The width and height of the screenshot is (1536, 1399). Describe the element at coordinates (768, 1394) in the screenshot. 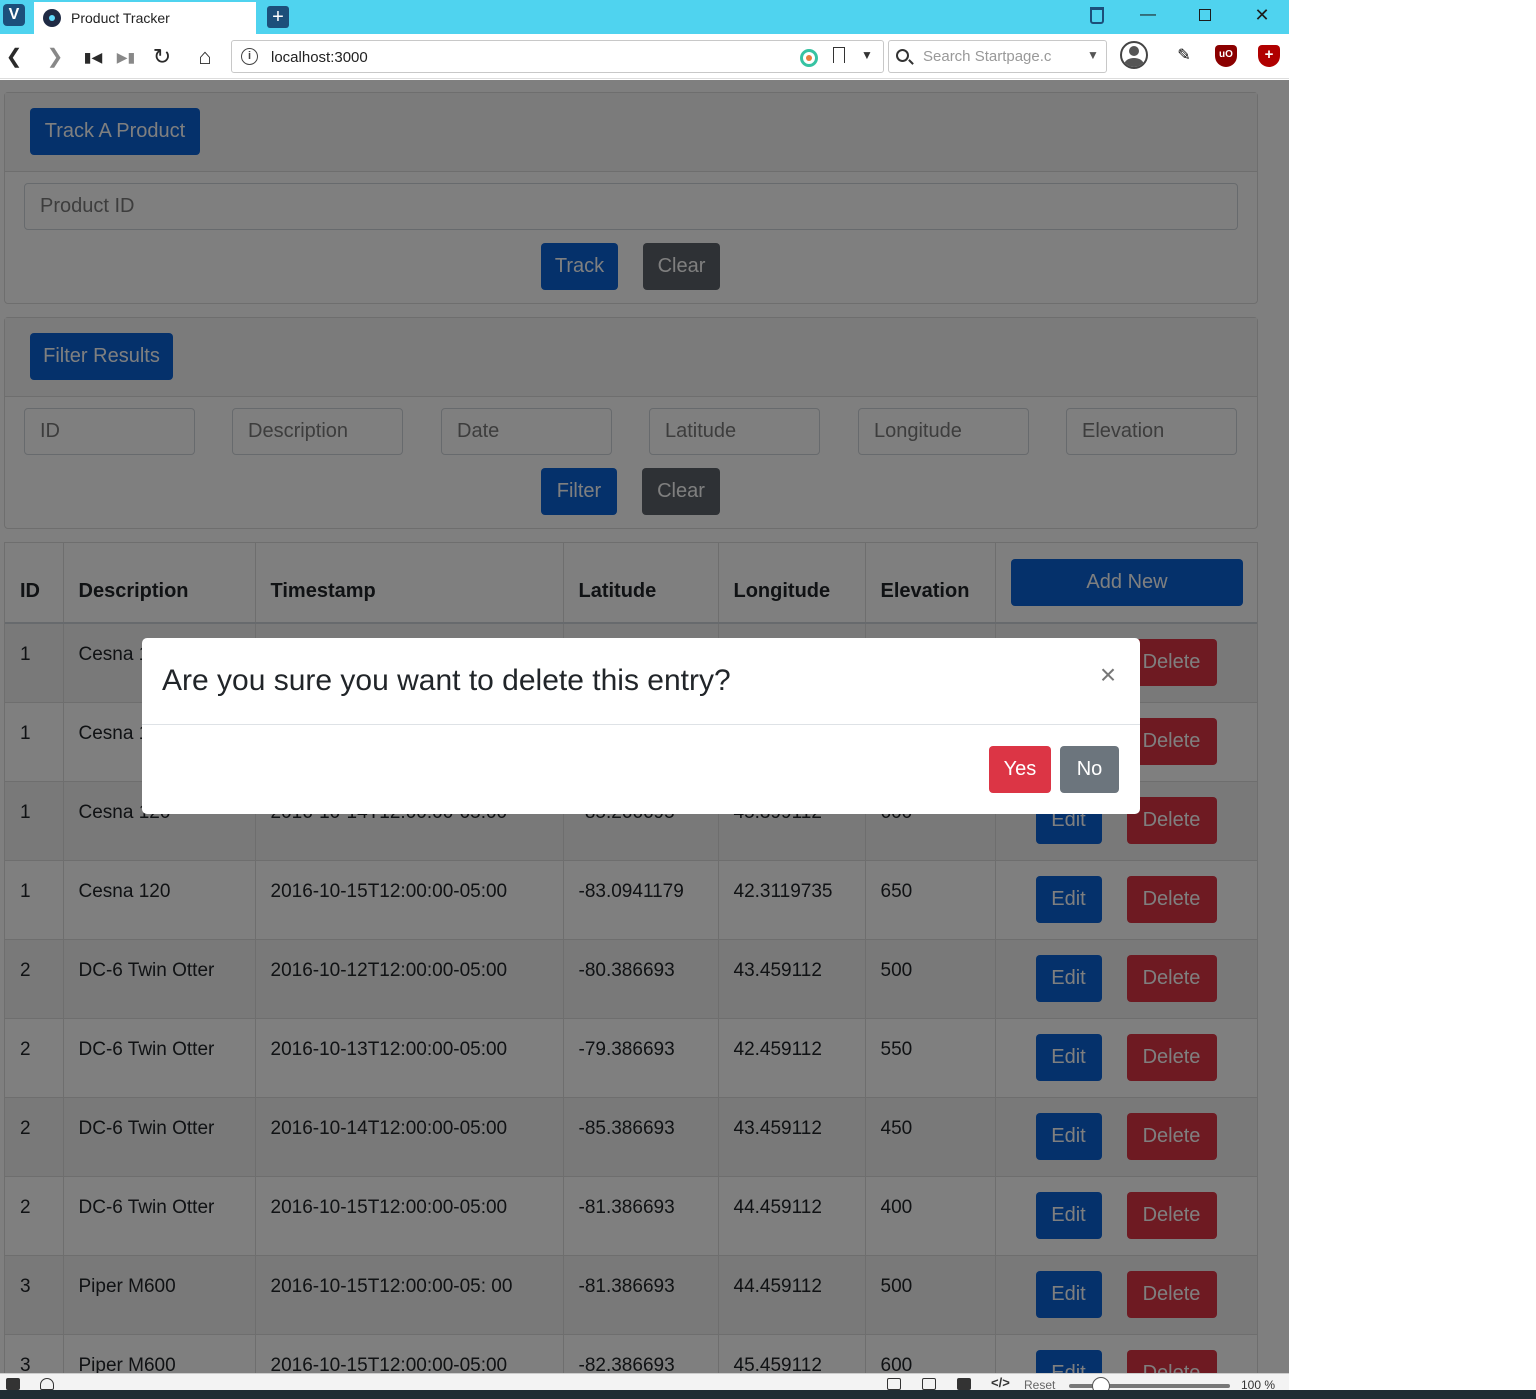

I see `os-taskbar` at that location.